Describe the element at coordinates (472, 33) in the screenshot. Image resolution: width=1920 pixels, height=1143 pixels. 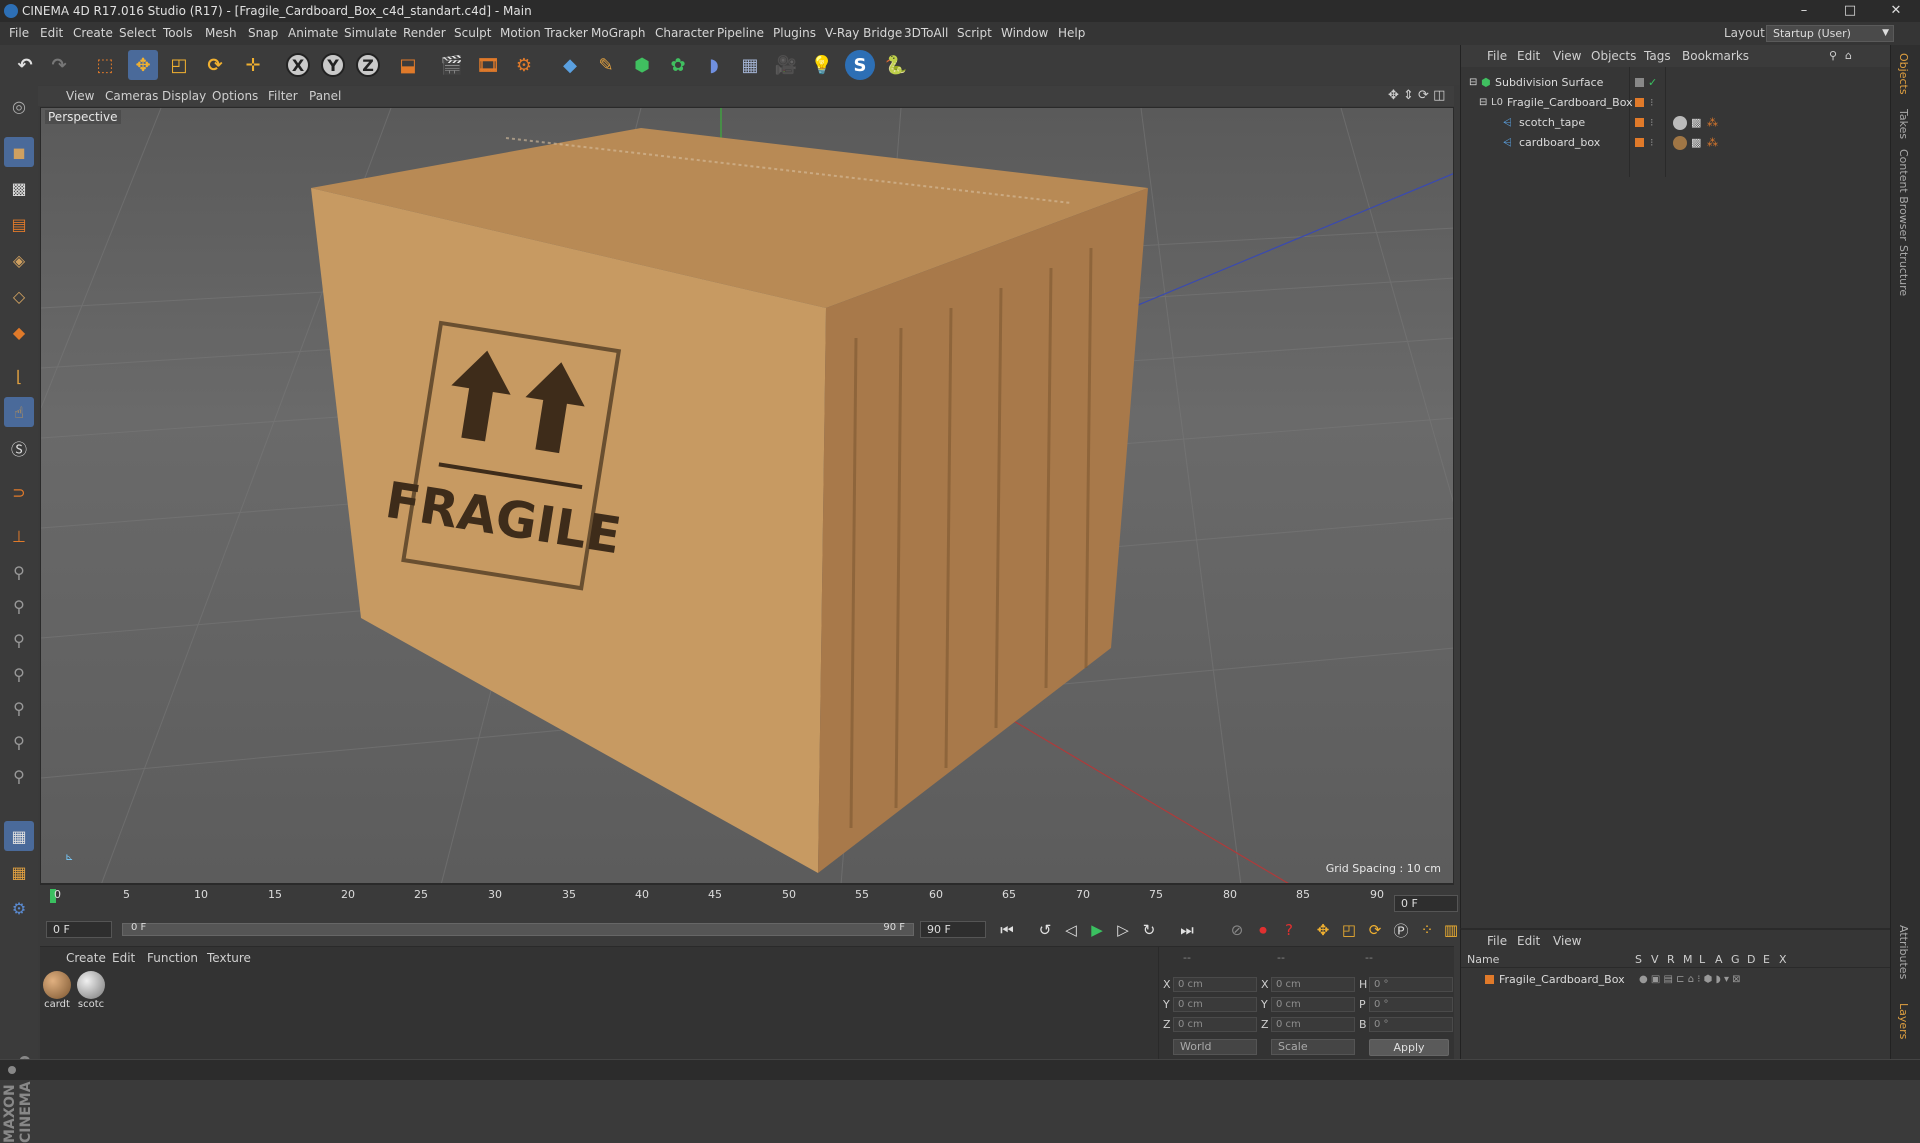
I see `menu-sculpt: Sculpt` at that location.